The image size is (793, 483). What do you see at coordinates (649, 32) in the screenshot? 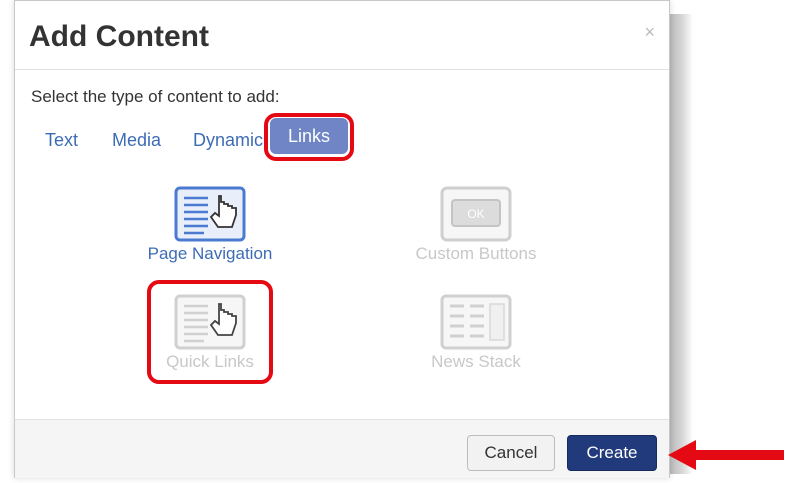
I see `close-icon: ×` at bounding box center [649, 32].